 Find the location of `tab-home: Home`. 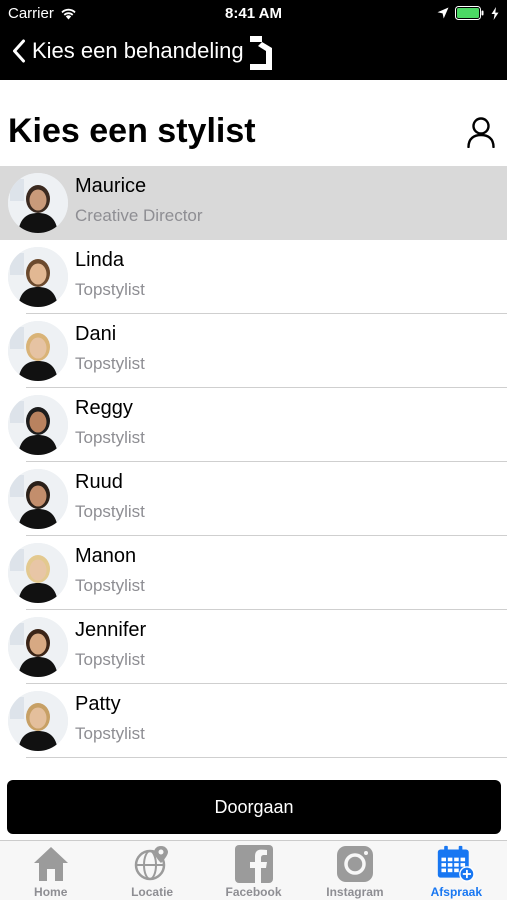

tab-home: Home is located at coordinates (50, 870).